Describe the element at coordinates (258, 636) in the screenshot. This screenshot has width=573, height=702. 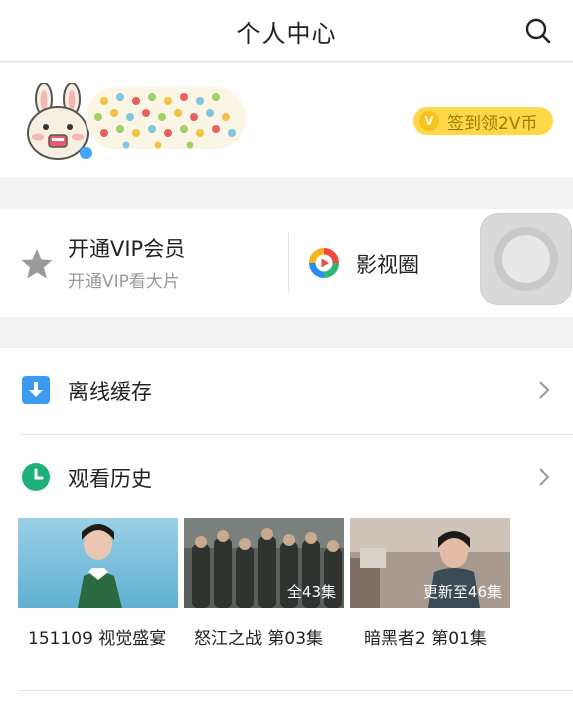
I see `history-caption: 怒江之战 第03集` at that location.